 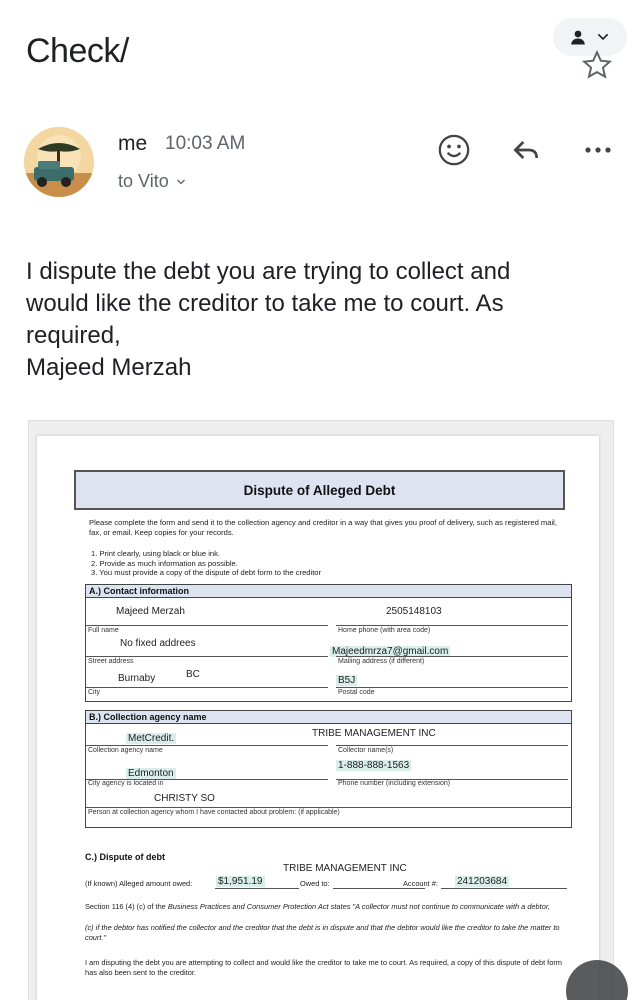 What do you see at coordinates (374, 765) in the screenshot?
I see `agency-phone-value: 1-888-888-1563` at bounding box center [374, 765].